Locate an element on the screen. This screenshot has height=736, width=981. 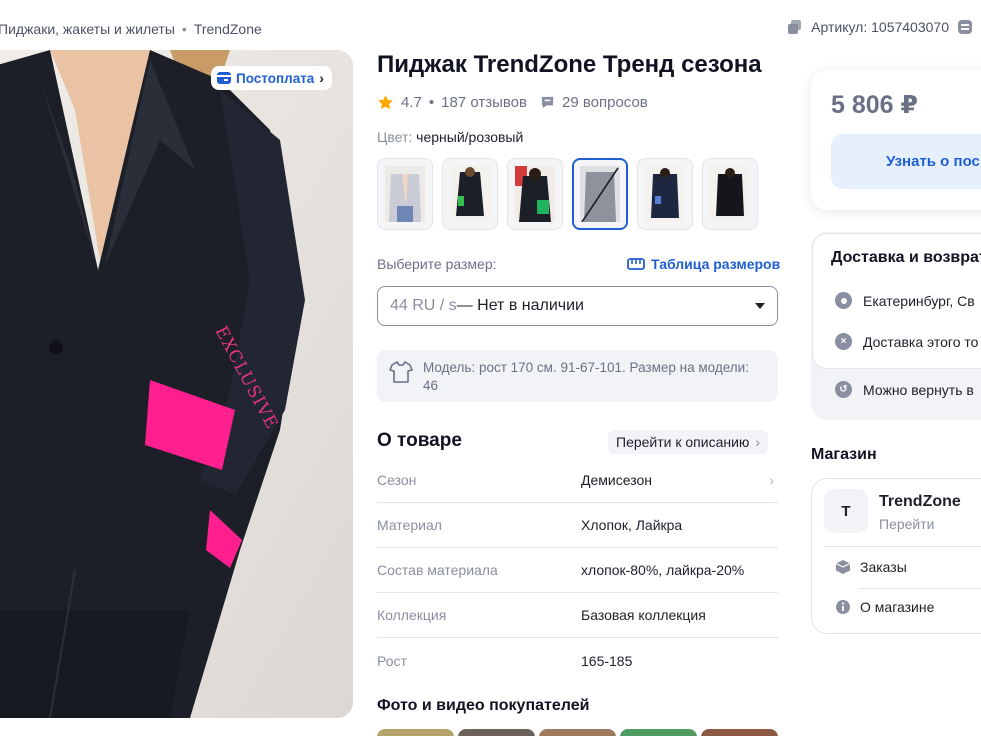
sku-block: Артикул: 1057403070 is located at coordinates (880, 27).